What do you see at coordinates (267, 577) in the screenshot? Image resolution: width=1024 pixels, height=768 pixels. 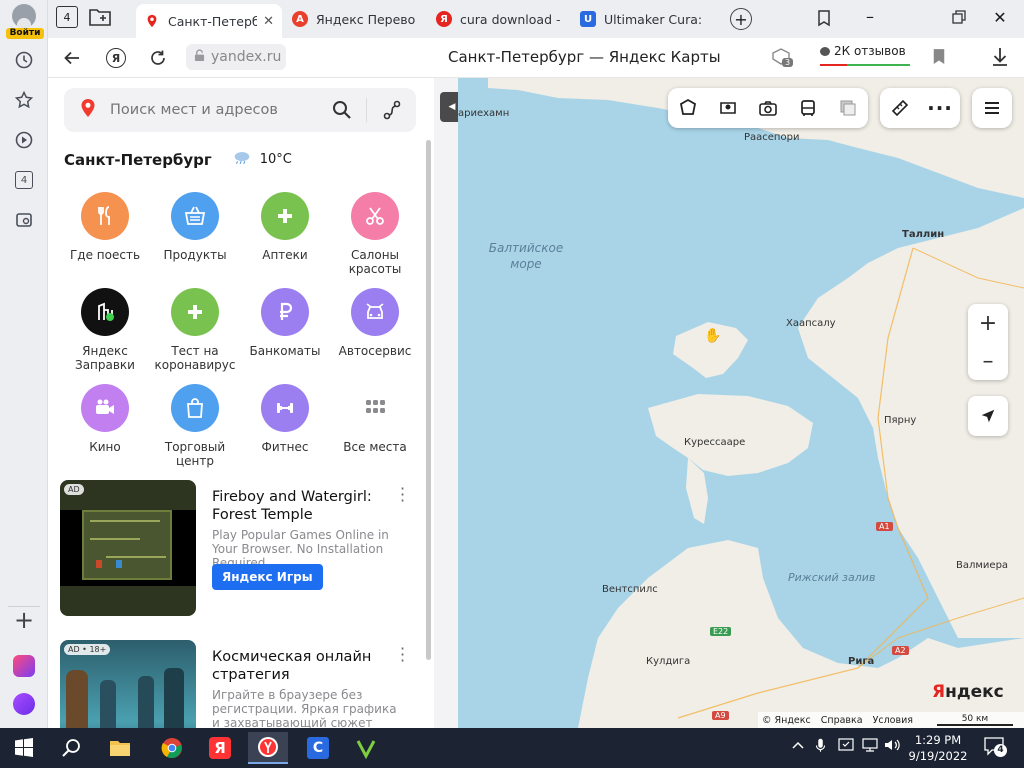 I see `ad-cta-button: Яндекс Игры` at bounding box center [267, 577].